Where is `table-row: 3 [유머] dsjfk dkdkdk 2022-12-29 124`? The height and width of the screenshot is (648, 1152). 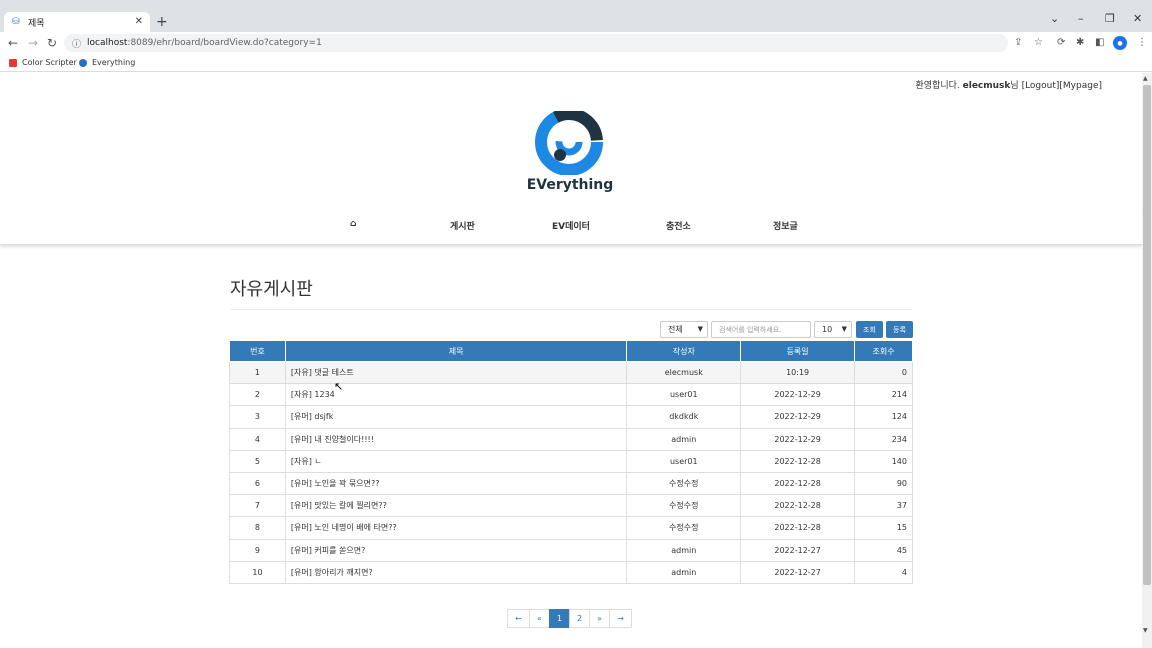 table-row: 3 [유머] dsjfk dkdkdk 2022-12-29 124 is located at coordinates (571, 417).